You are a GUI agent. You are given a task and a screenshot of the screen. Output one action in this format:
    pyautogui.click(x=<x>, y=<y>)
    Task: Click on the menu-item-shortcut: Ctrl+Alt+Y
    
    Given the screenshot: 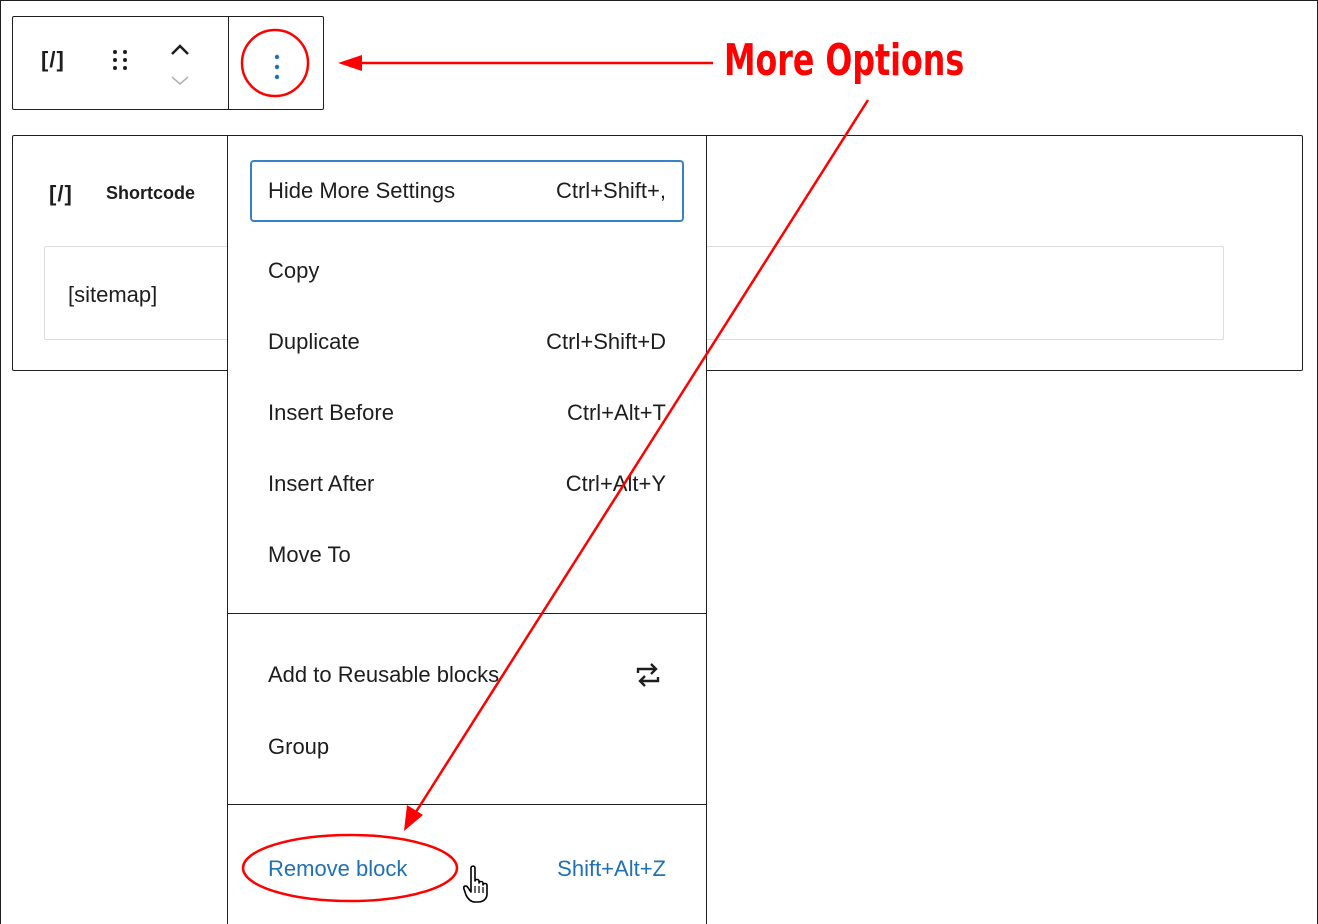 What is the action you would take?
    pyautogui.click(x=615, y=483)
    